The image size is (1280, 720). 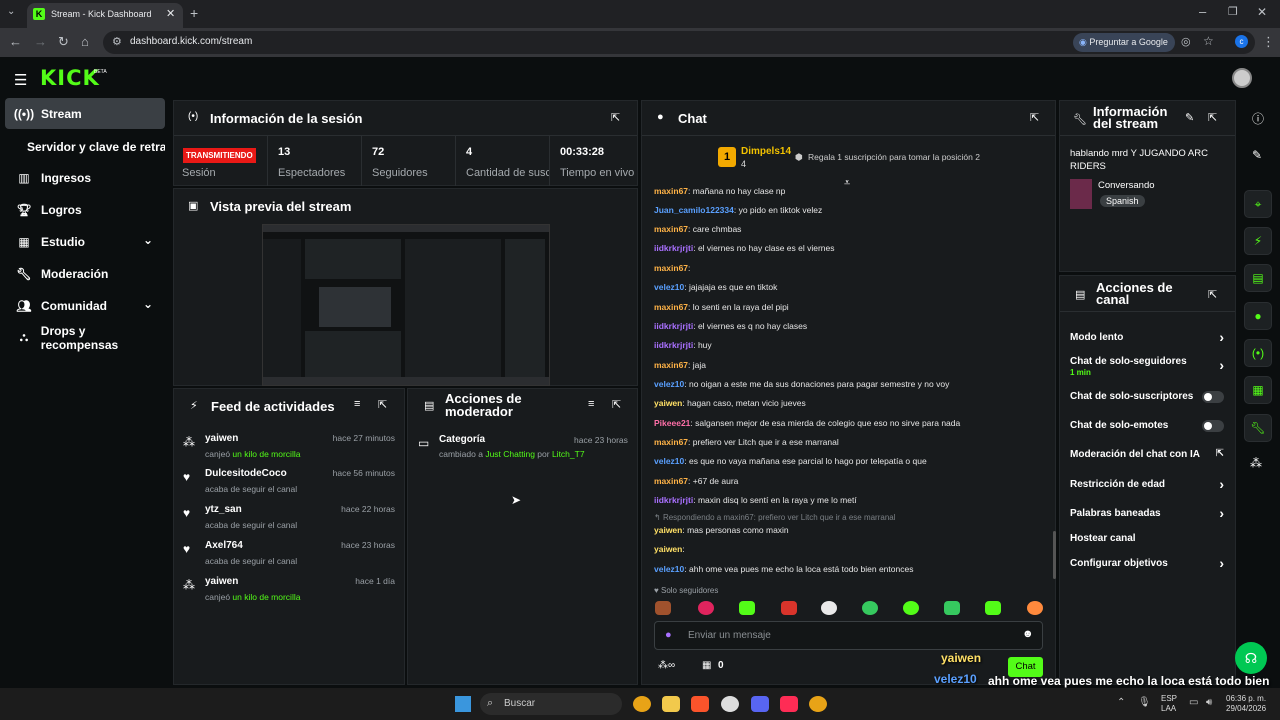 What do you see at coordinates (1121, 702) in the screenshot?
I see `chevron-up-icon: ⌃` at bounding box center [1121, 702].